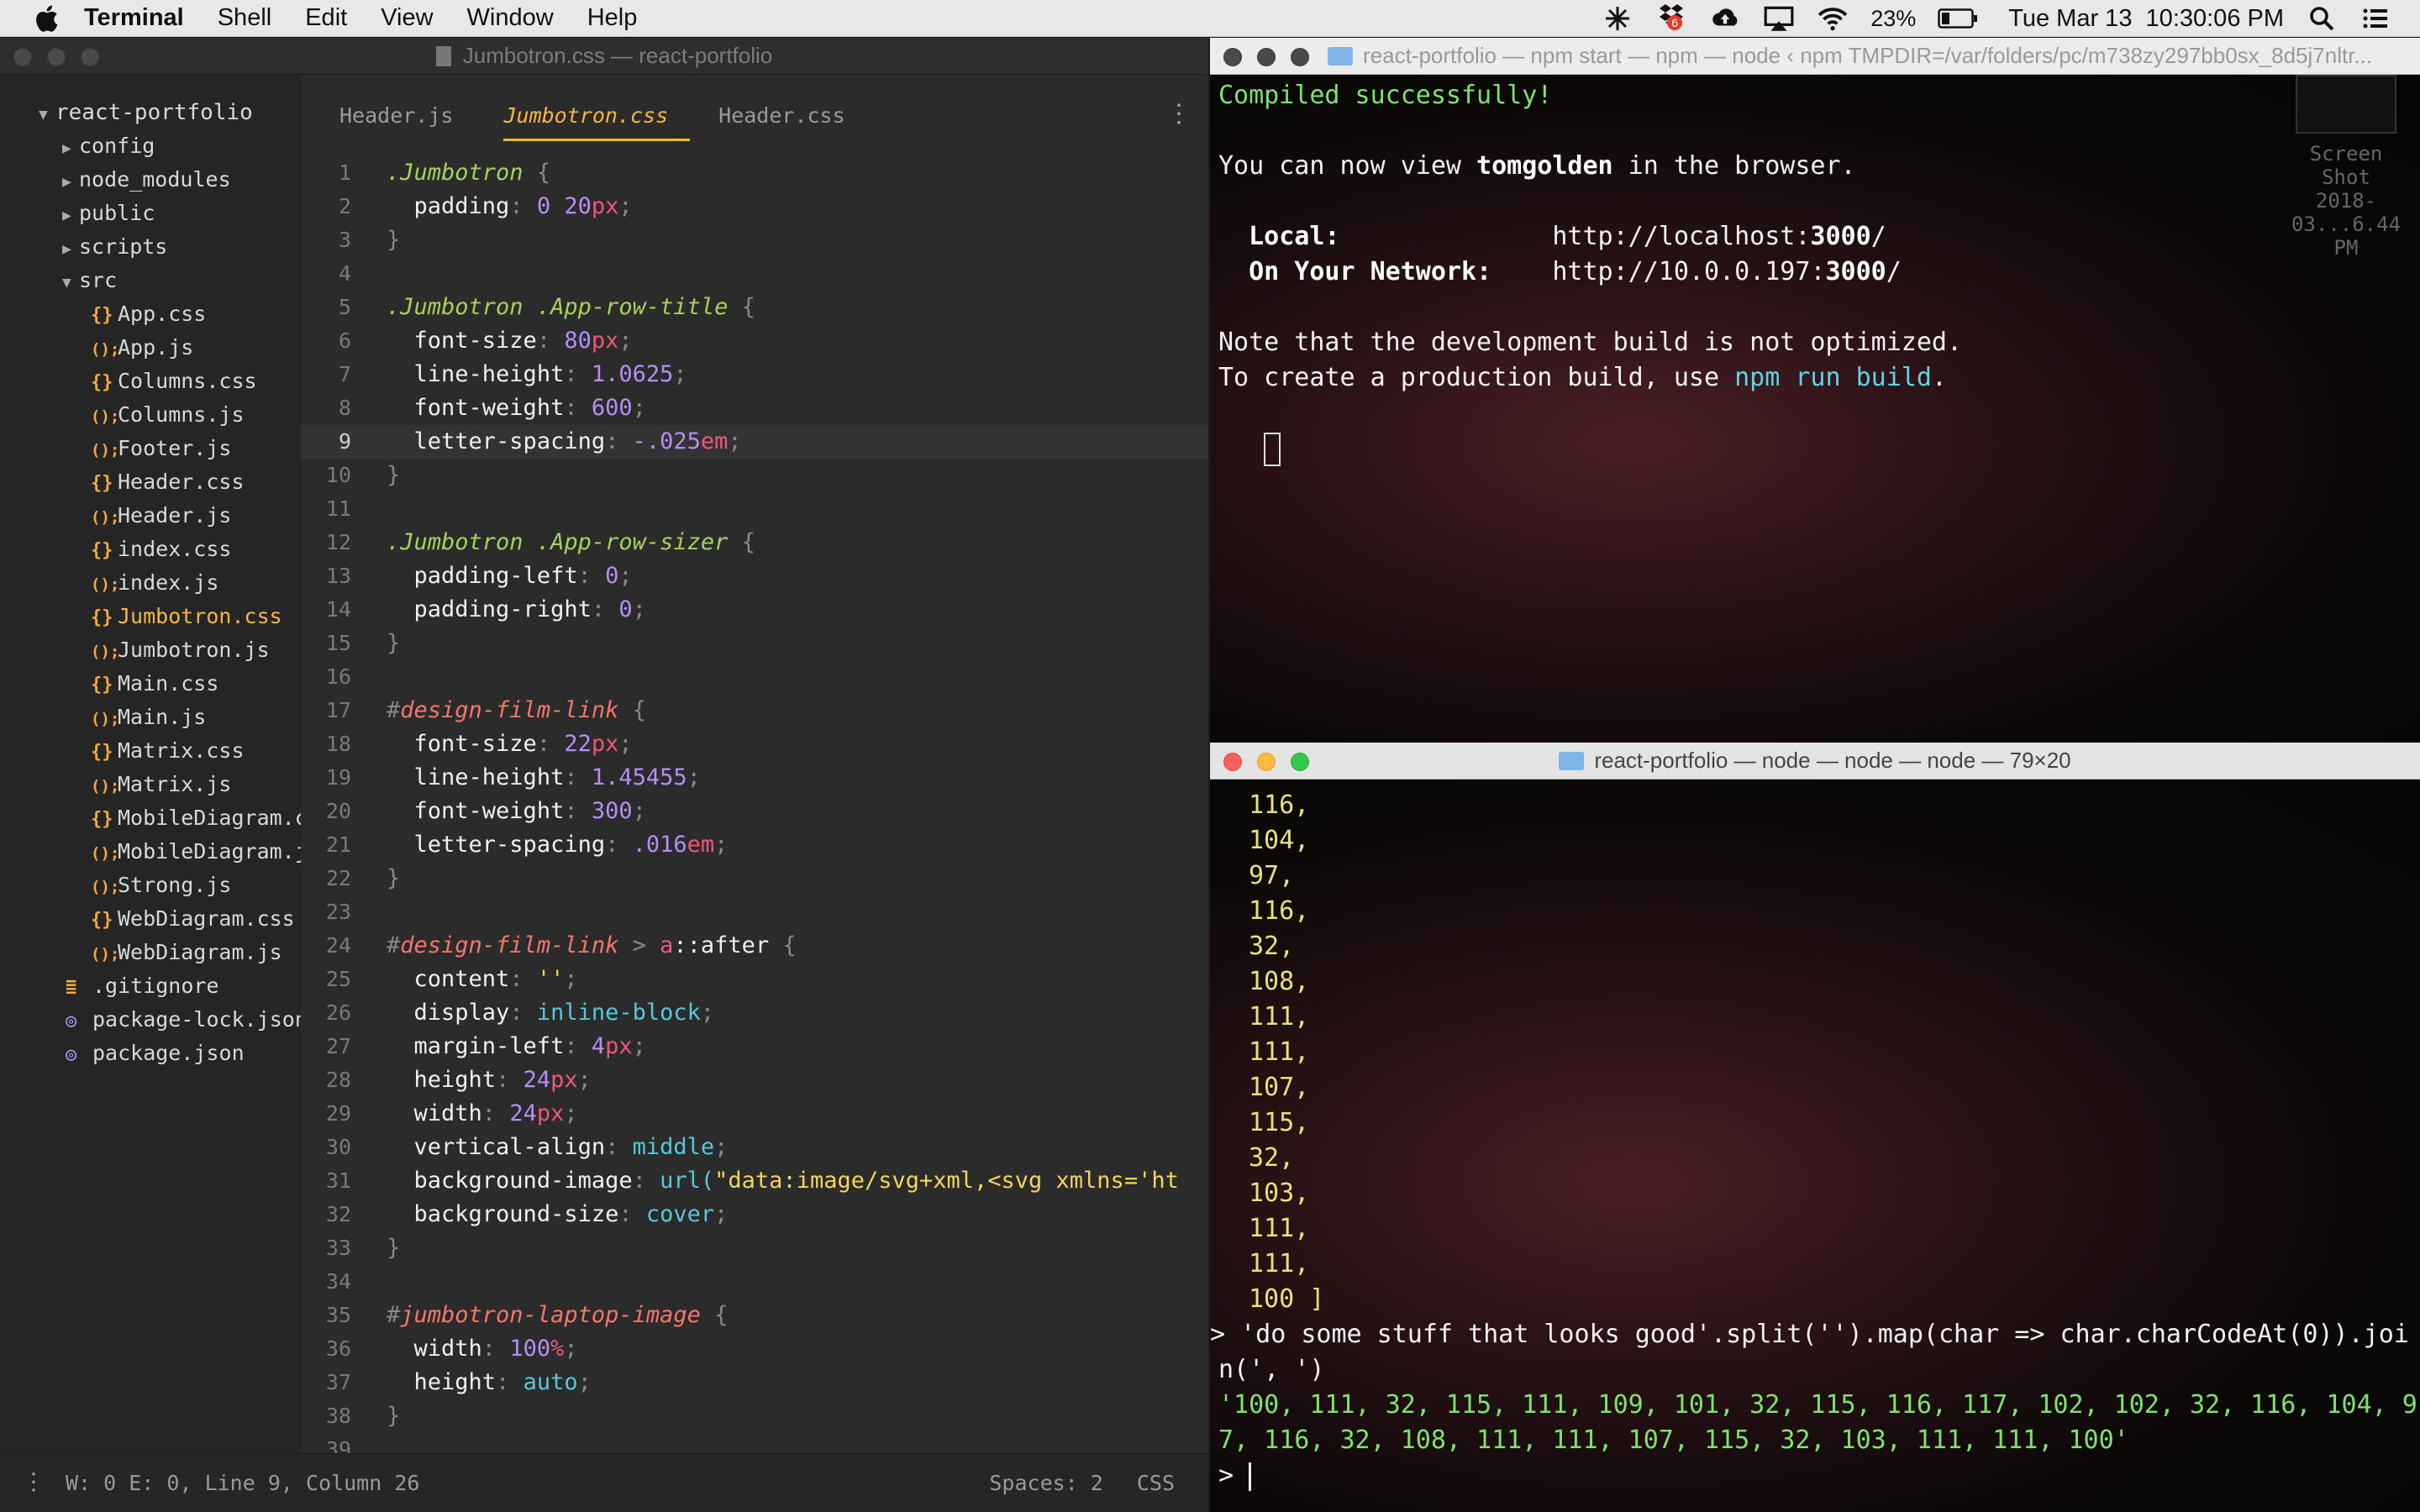 The width and height of the screenshot is (2420, 1512). What do you see at coordinates (2375, 18) in the screenshot?
I see `notification-center-icon` at bounding box center [2375, 18].